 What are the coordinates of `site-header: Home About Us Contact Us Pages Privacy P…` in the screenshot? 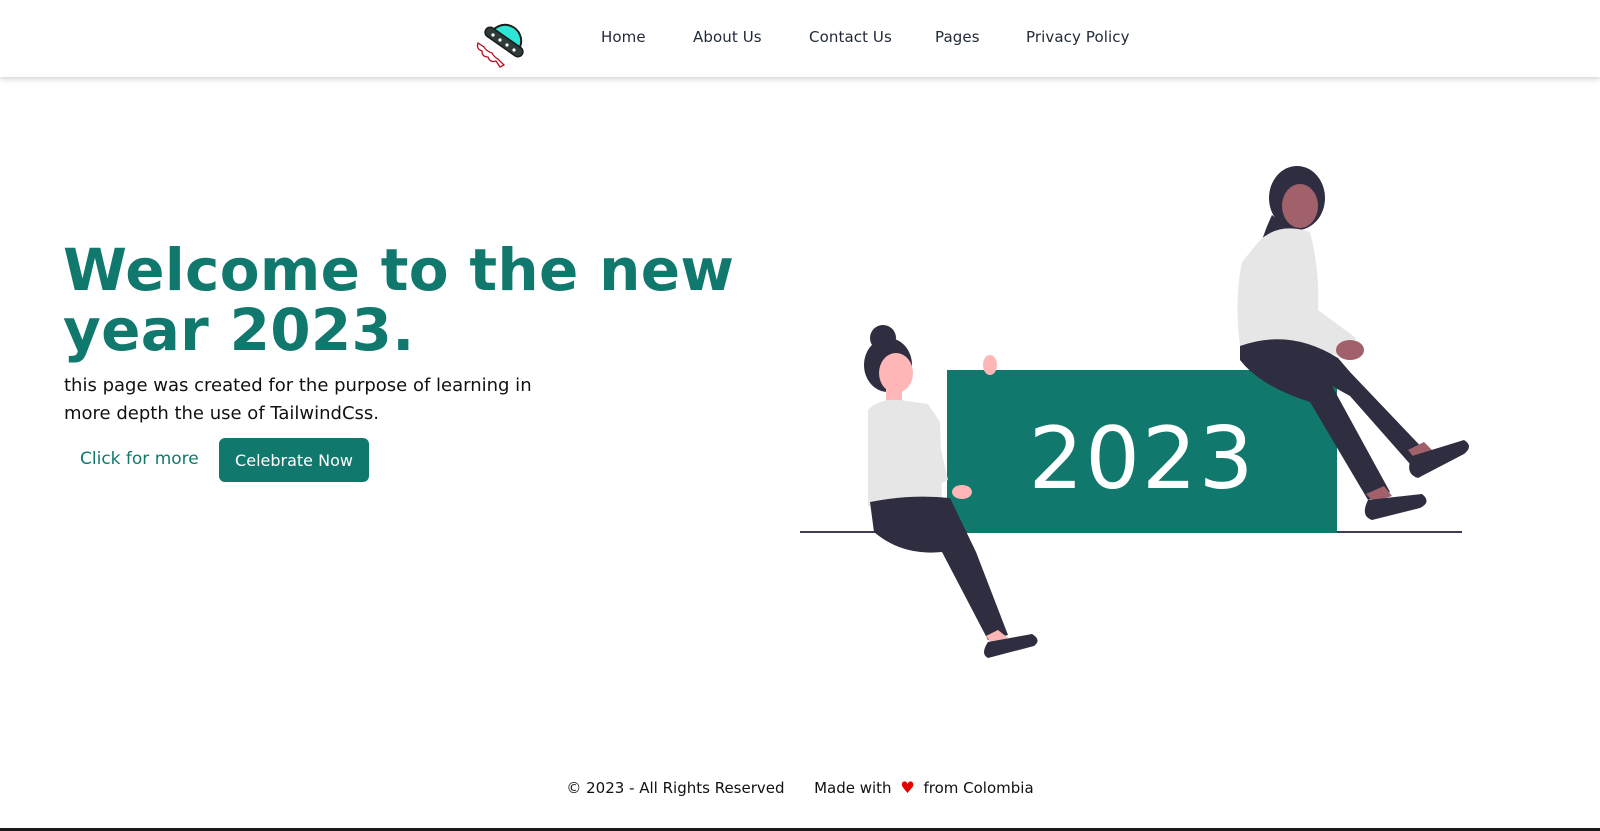 It's located at (800, 38).